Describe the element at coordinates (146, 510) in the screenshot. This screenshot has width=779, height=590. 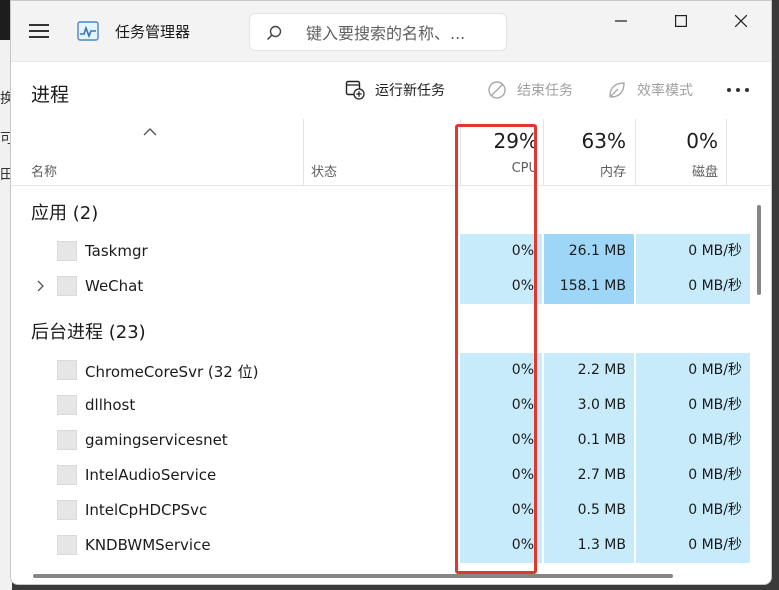
I see `process-name: IntelCpHDCPSvc` at that location.